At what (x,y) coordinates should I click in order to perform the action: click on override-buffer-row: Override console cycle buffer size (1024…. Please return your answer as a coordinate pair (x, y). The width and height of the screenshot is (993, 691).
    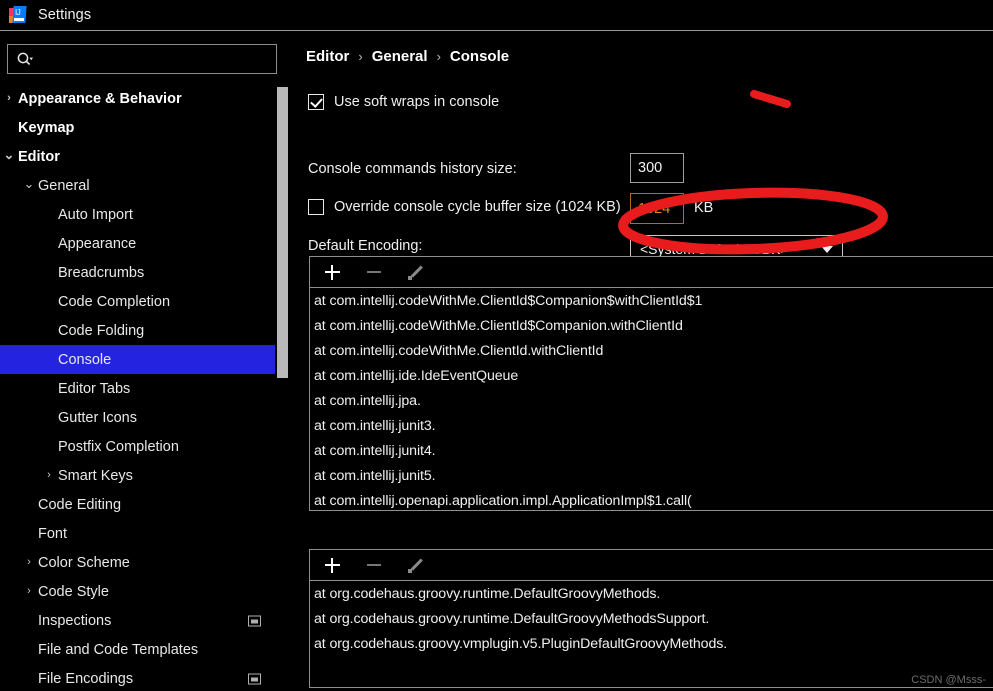
    Looking at the image, I should click on (464, 207).